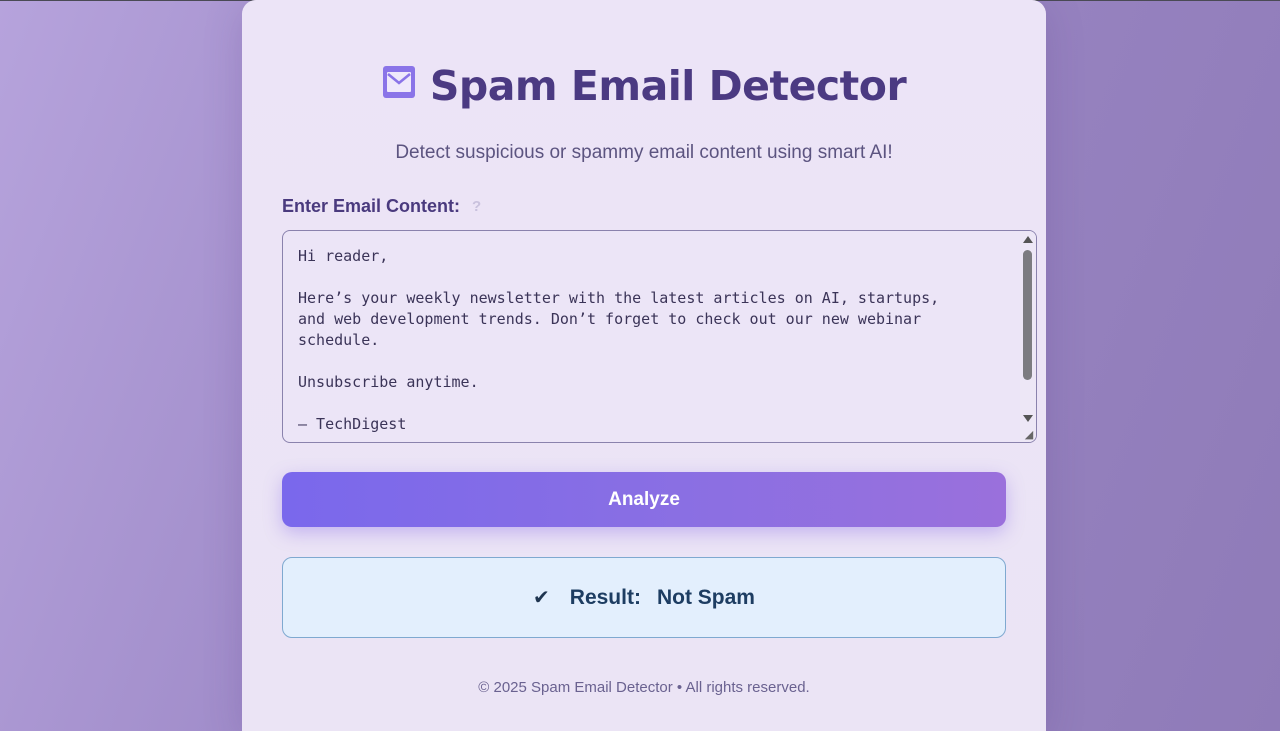 Image resolution: width=1280 pixels, height=731 pixels. Describe the element at coordinates (476, 206) in the screenshot. I see `help-icon: ?` at that location.